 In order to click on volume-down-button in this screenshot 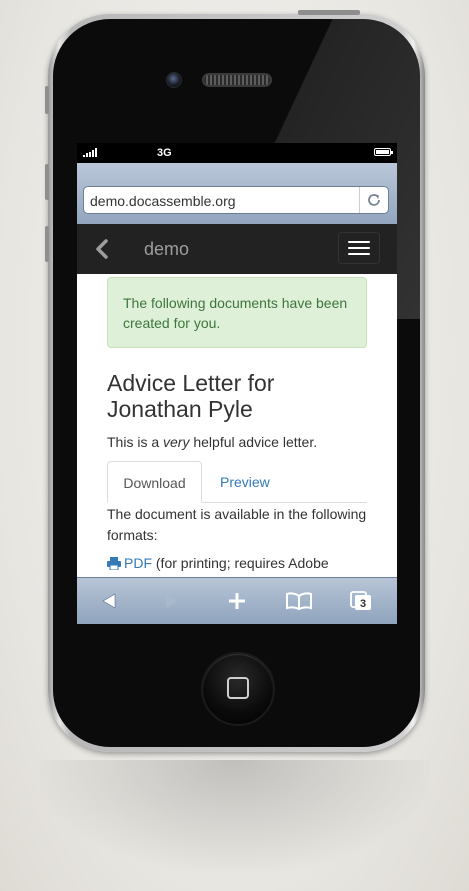, I will do `click(47, 244)`.